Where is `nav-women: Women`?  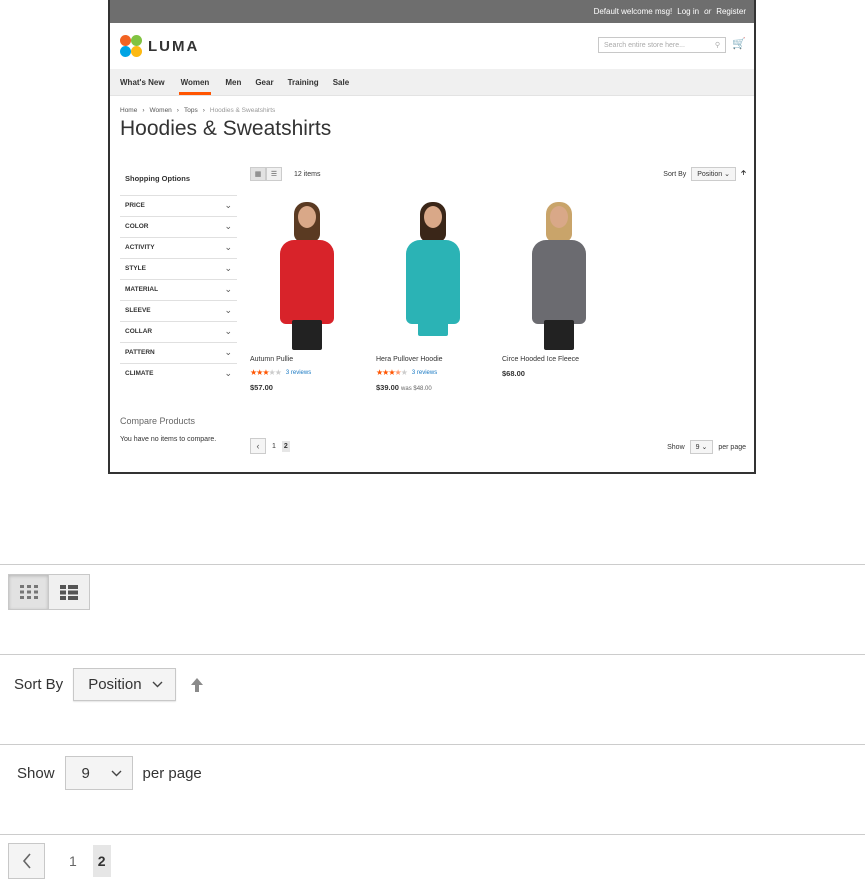
nav-women: Women is located at coordinates (195, 82).